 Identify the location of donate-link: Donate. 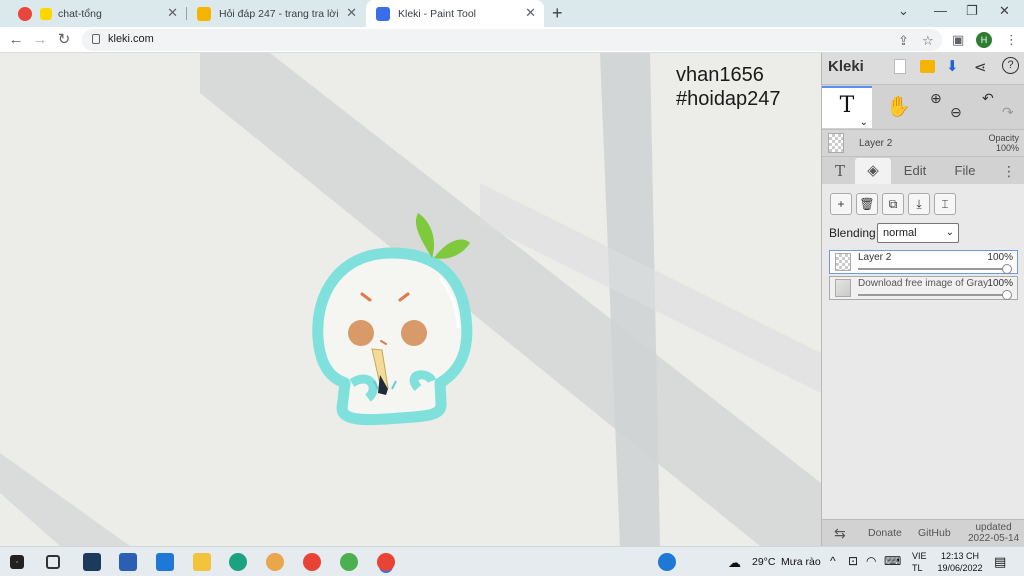
(885, 533).